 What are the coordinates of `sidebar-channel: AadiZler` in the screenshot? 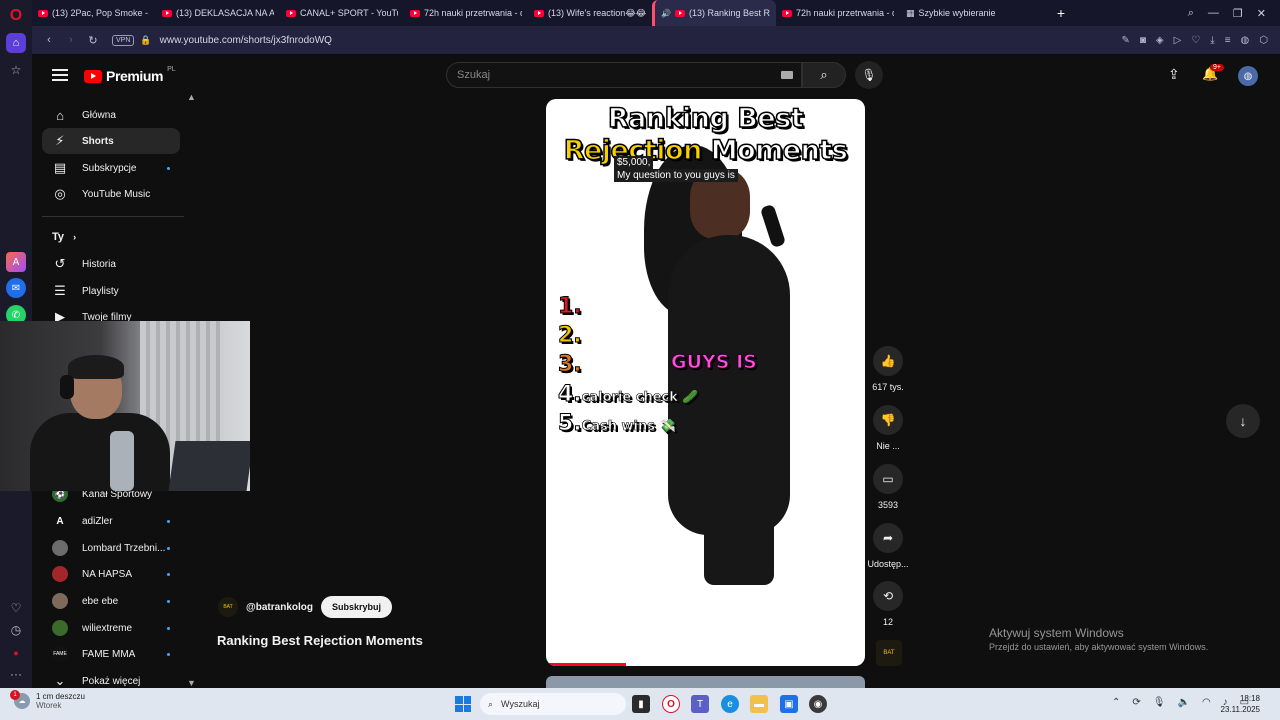 It's located at (111, 521).